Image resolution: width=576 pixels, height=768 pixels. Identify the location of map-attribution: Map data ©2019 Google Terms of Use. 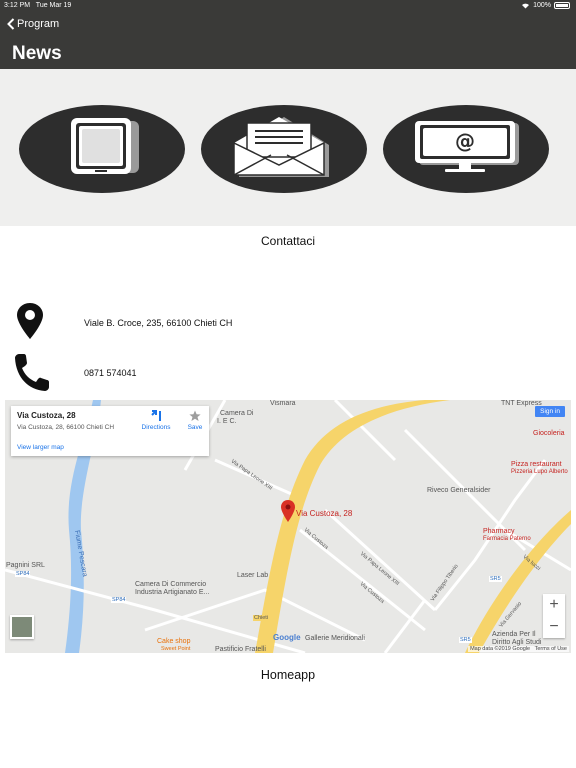
(518, 649).